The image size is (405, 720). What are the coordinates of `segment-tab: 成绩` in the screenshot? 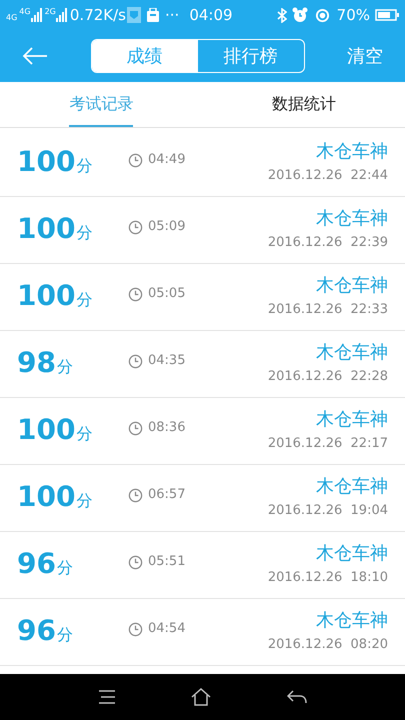 It's located at (145, 56).